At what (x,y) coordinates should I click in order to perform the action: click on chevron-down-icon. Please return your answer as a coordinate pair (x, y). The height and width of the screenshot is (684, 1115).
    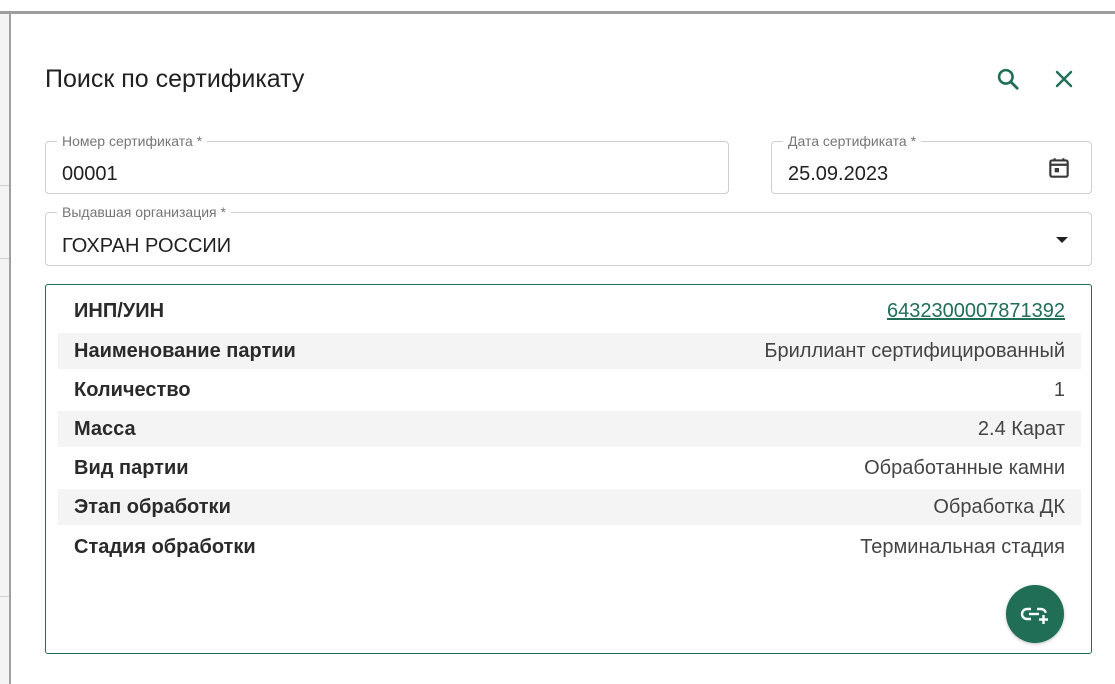
    Looking at the image, I should click on (1062, 240).